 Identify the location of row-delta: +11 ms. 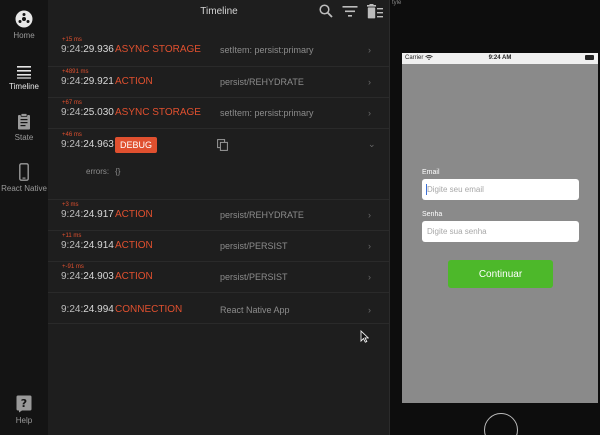
(72, 236).